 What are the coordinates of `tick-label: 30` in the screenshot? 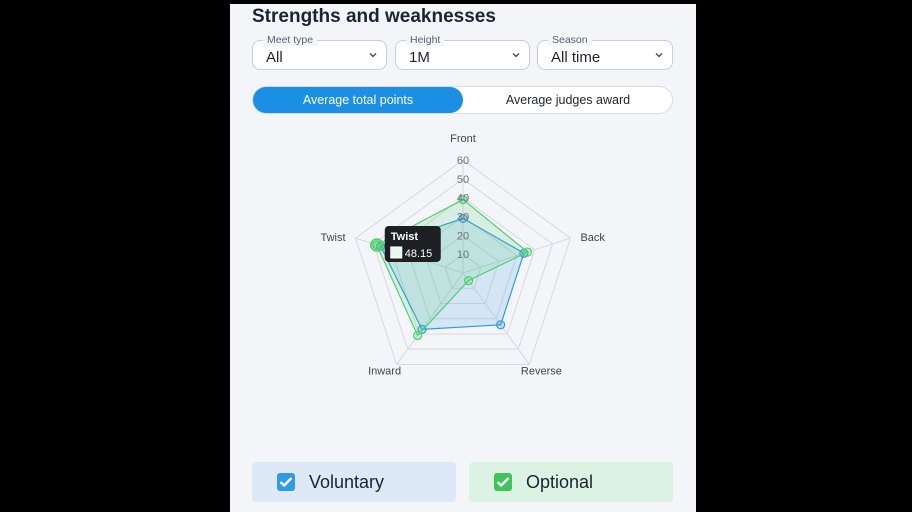 It's located at (463, 218).